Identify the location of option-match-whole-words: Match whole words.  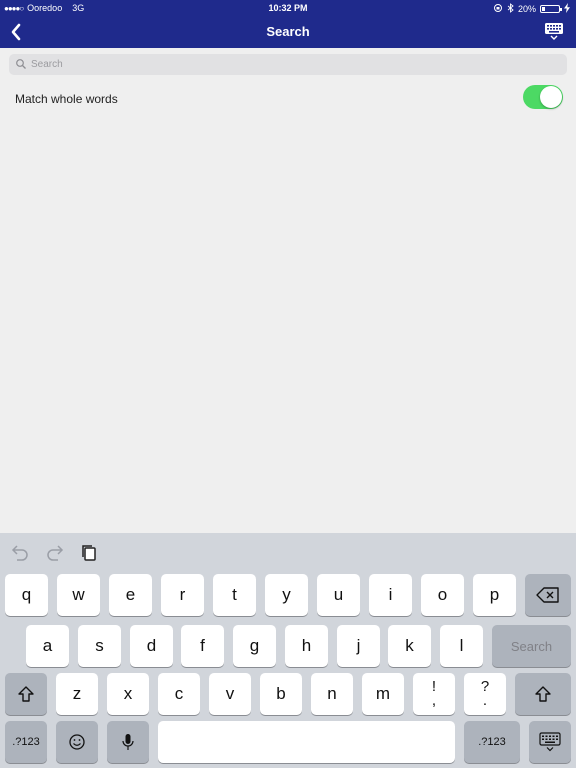
(288, 99).